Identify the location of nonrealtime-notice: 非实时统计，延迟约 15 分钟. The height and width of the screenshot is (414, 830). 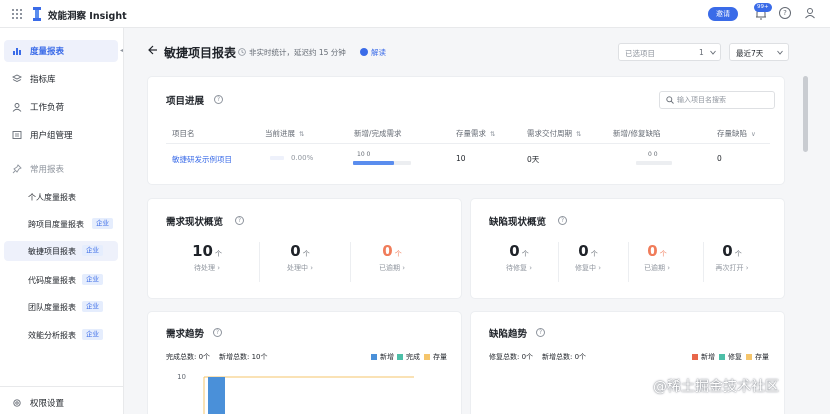
(297, 52).